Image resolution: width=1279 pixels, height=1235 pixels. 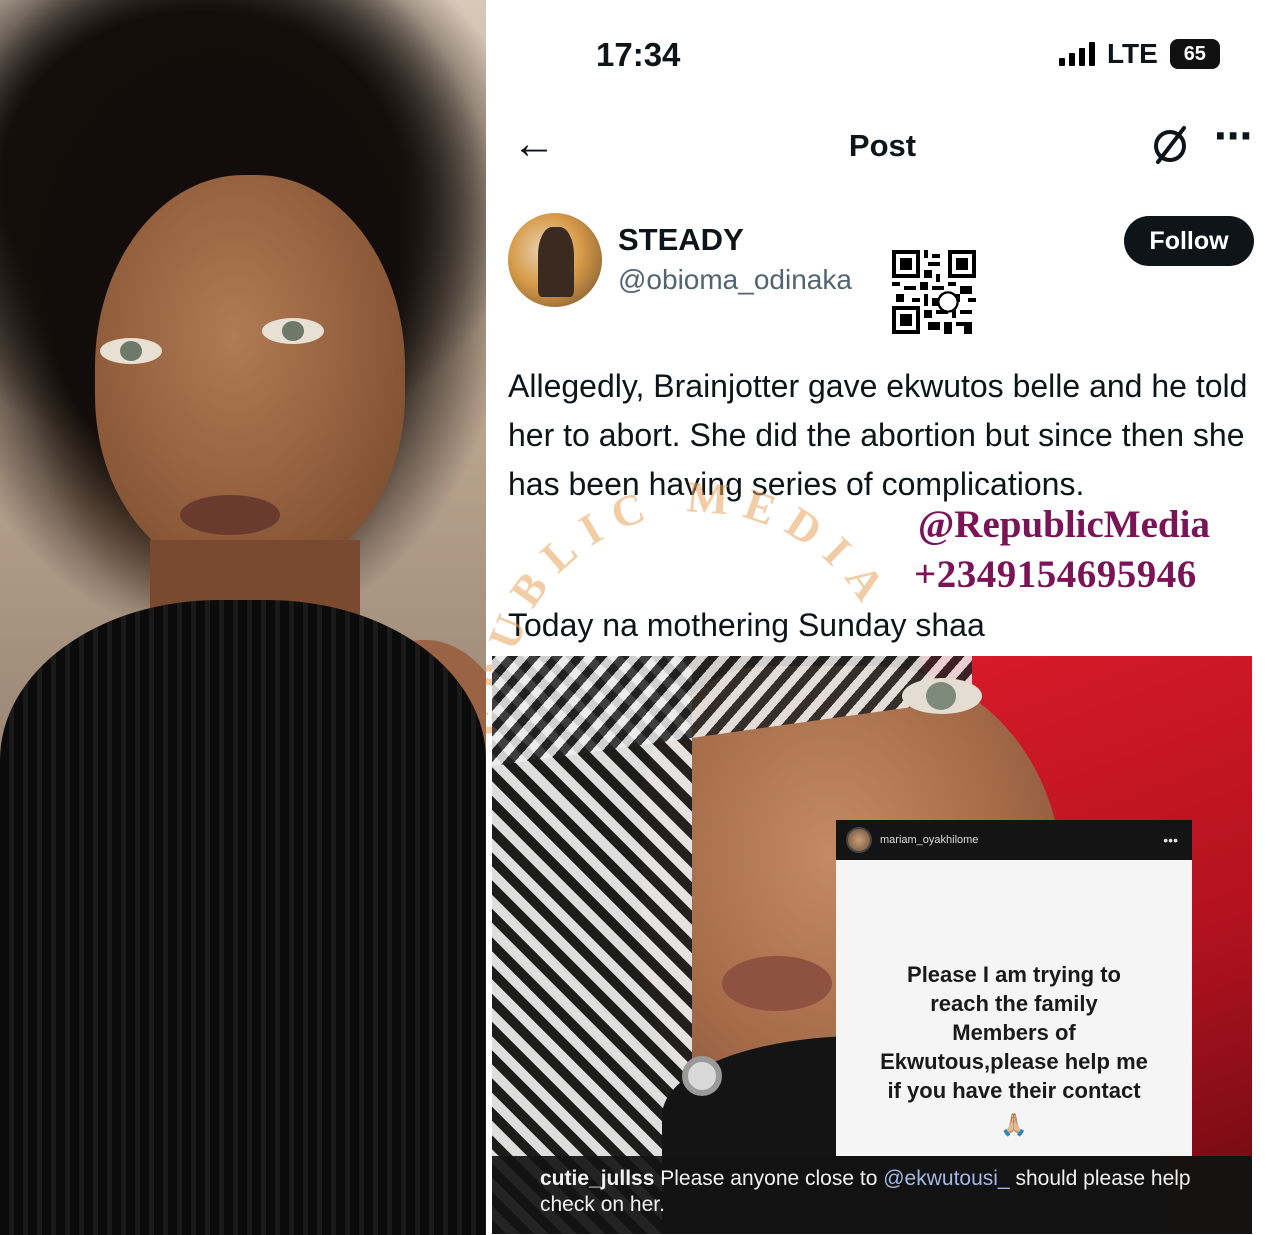 What do you see at coordinates (735, 280) in the screenshot?
I see `author-handle: @obioma_odinaka` at bounding box center [735, 280].